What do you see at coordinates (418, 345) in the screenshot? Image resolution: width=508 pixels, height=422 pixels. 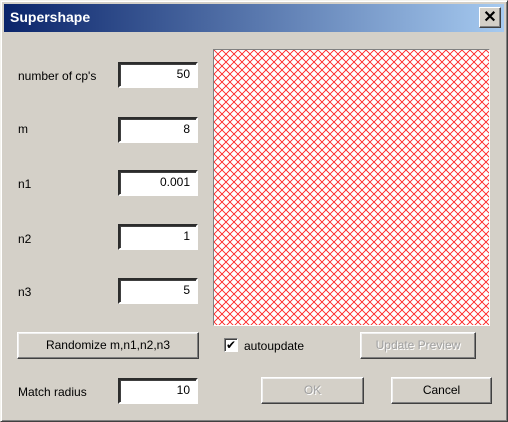 I see `update-preview-button: Update Preview` at bounding box center [418, 345].